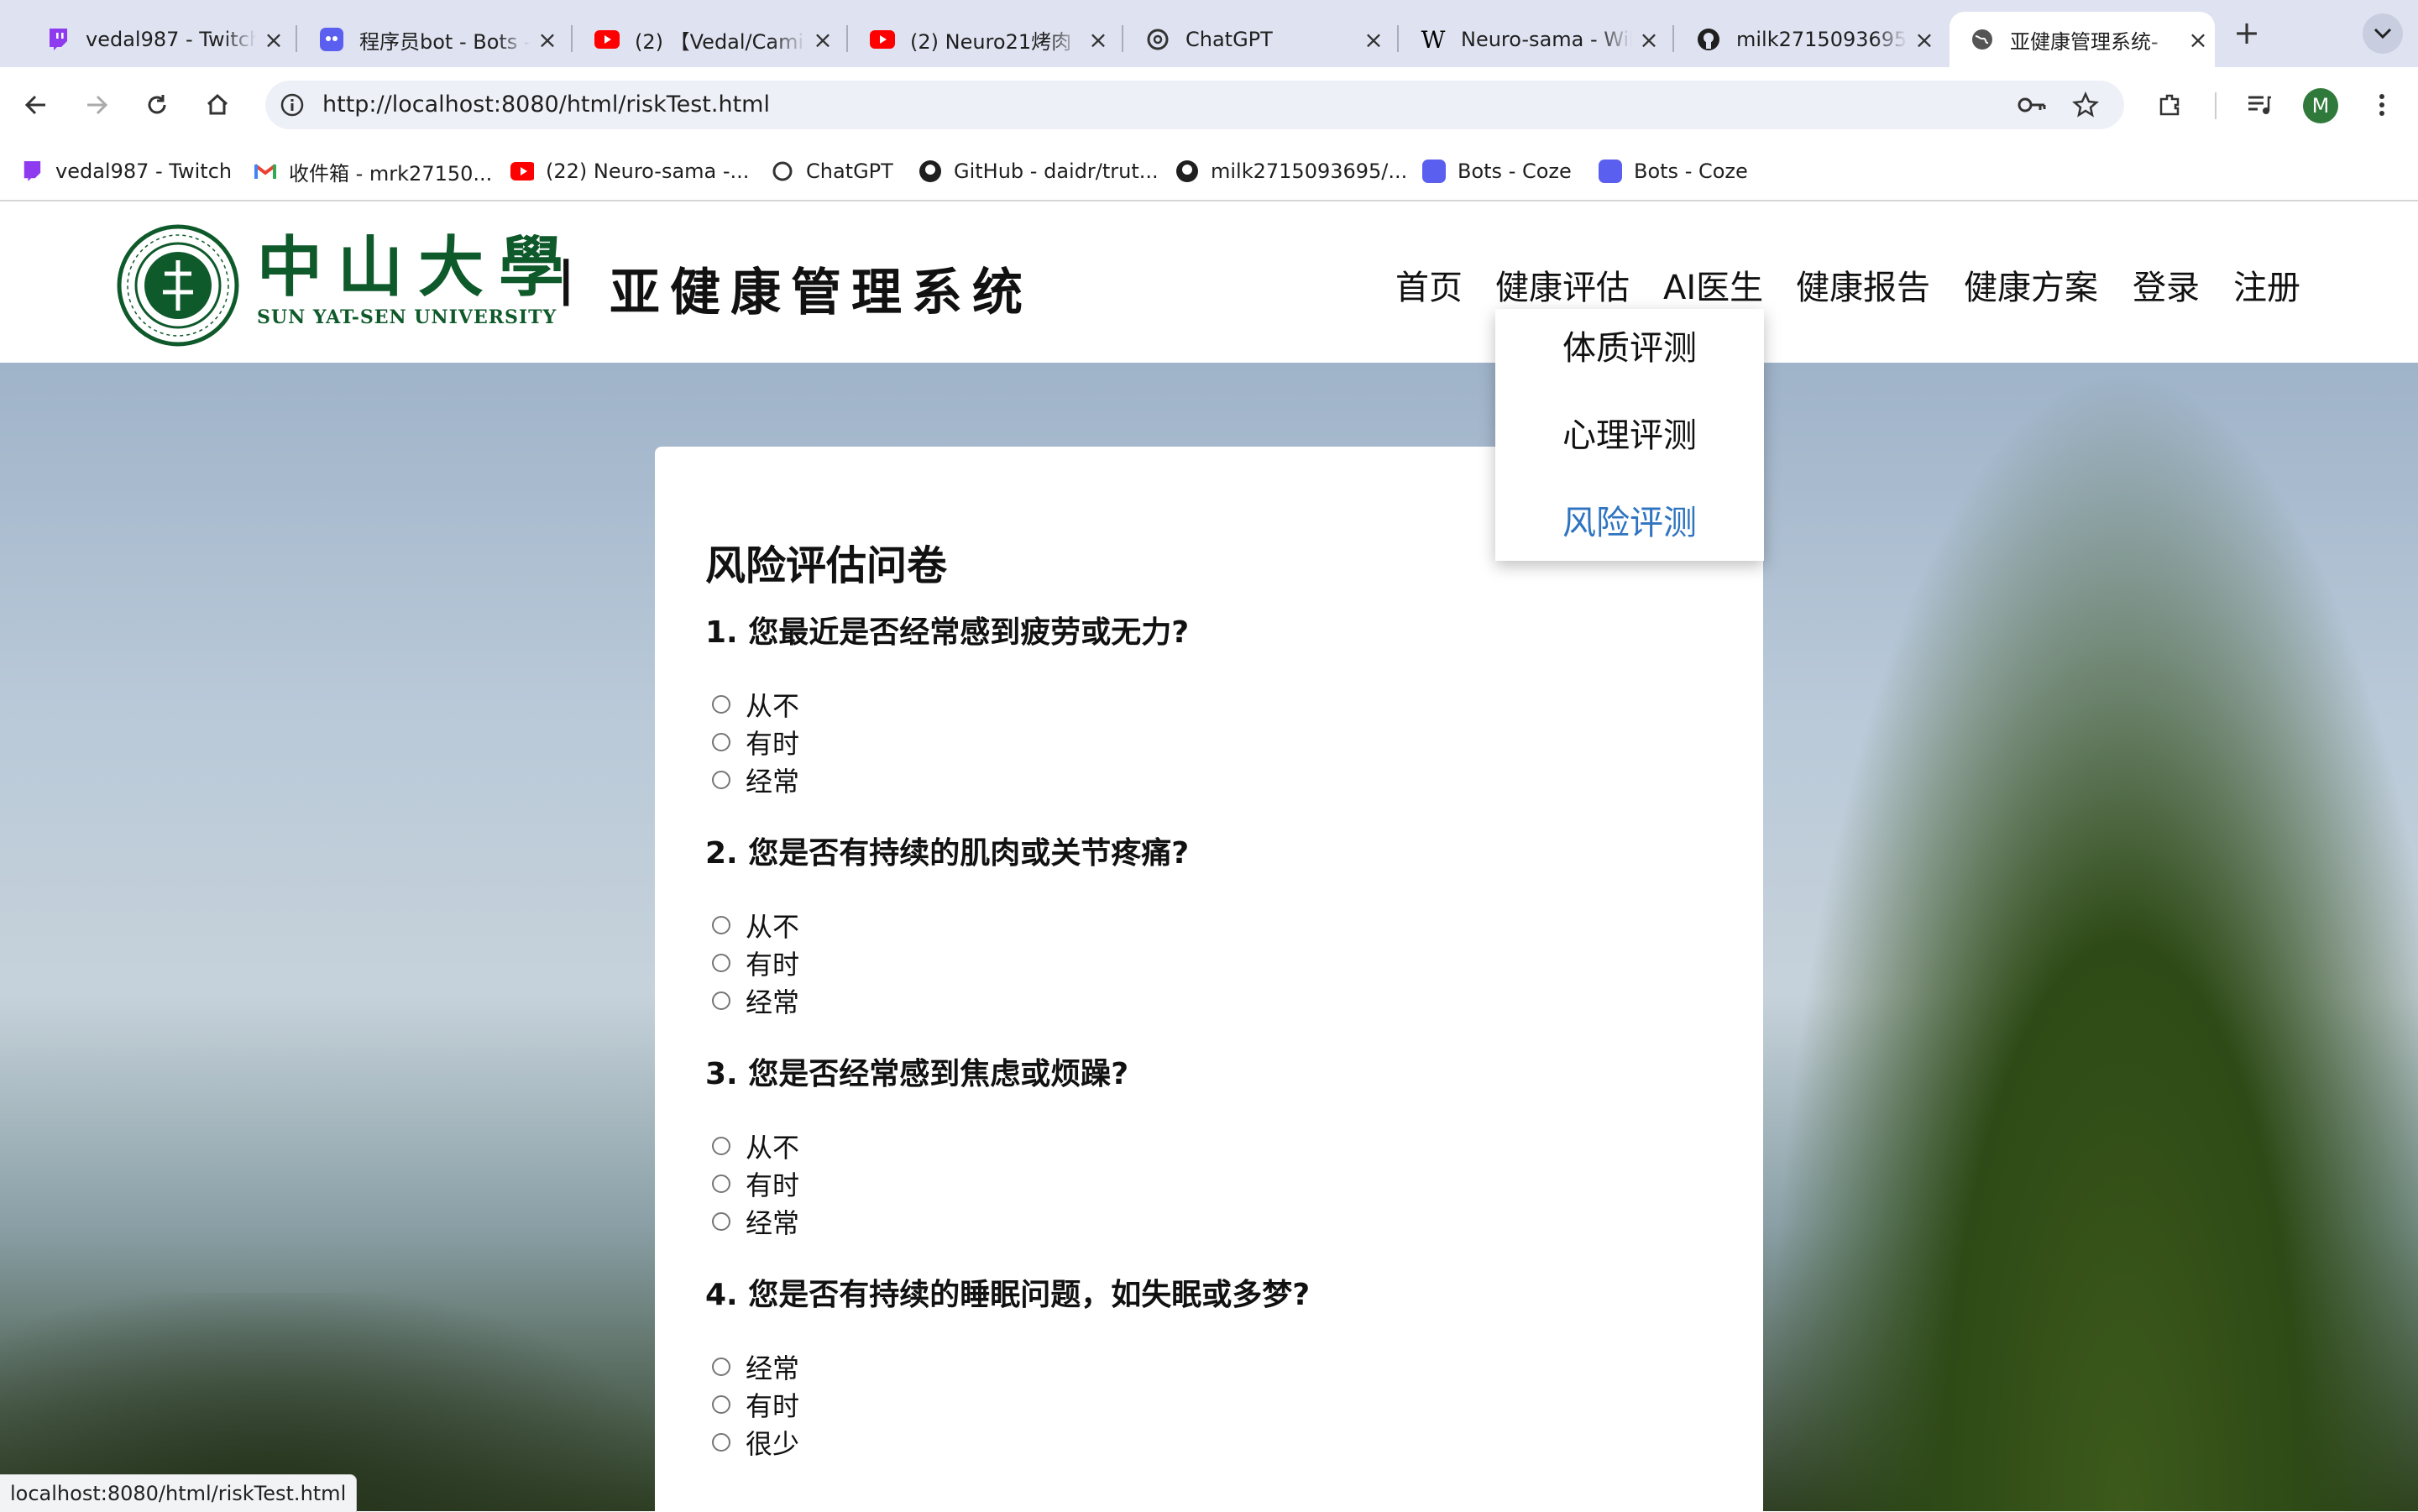 This screenshot has height=1512, width=2418. I want to click on system-title: 亚健康管理系统, so click(821, 293).